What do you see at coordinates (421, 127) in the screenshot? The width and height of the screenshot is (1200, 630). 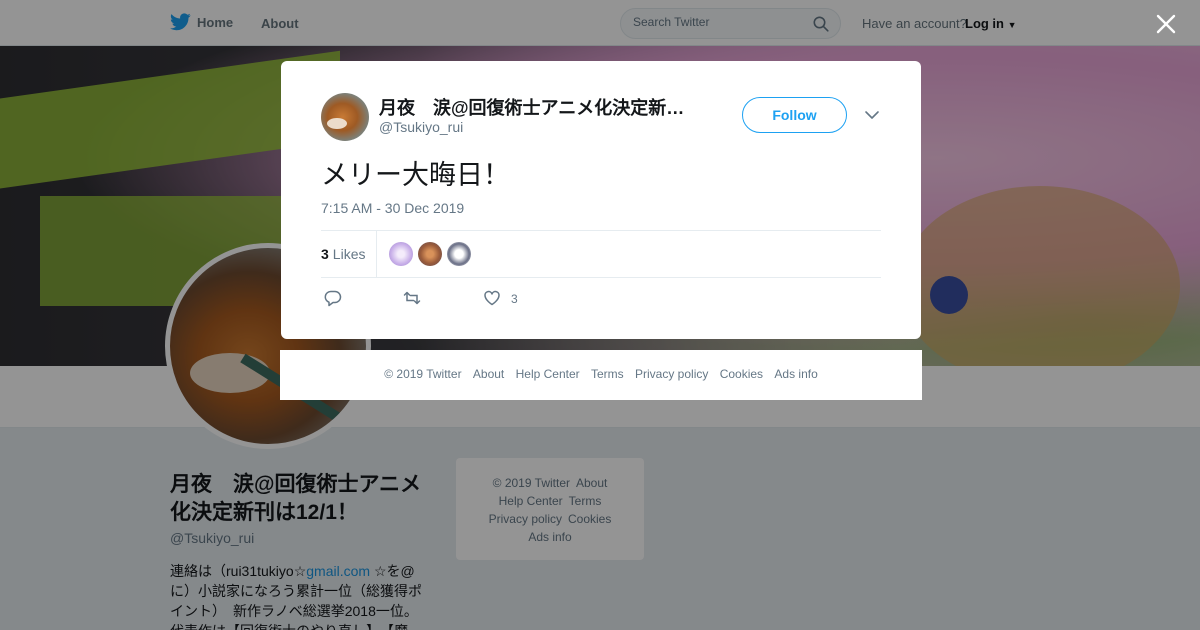 I see `tweet-author-handle: @Tsukiyo_rui` at bounding box center [421, 127].